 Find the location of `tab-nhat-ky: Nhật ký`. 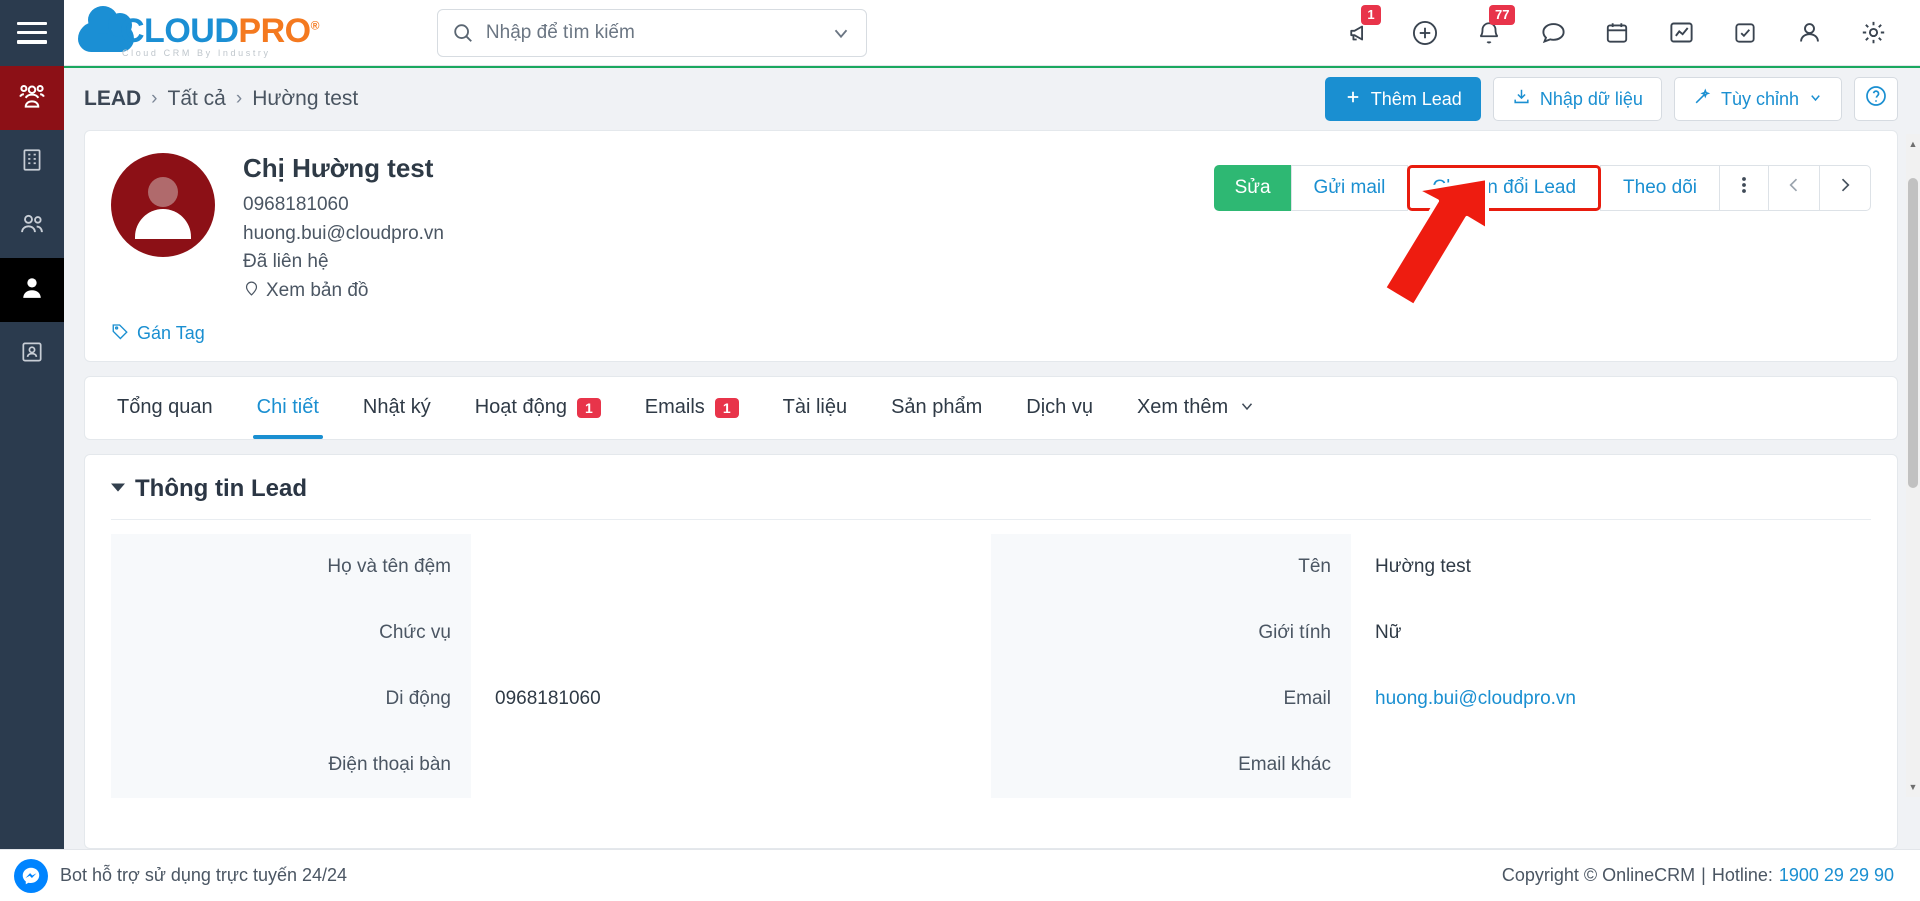

tab-nhat-ky: Nhật ký is located at coordinates (397, 408).